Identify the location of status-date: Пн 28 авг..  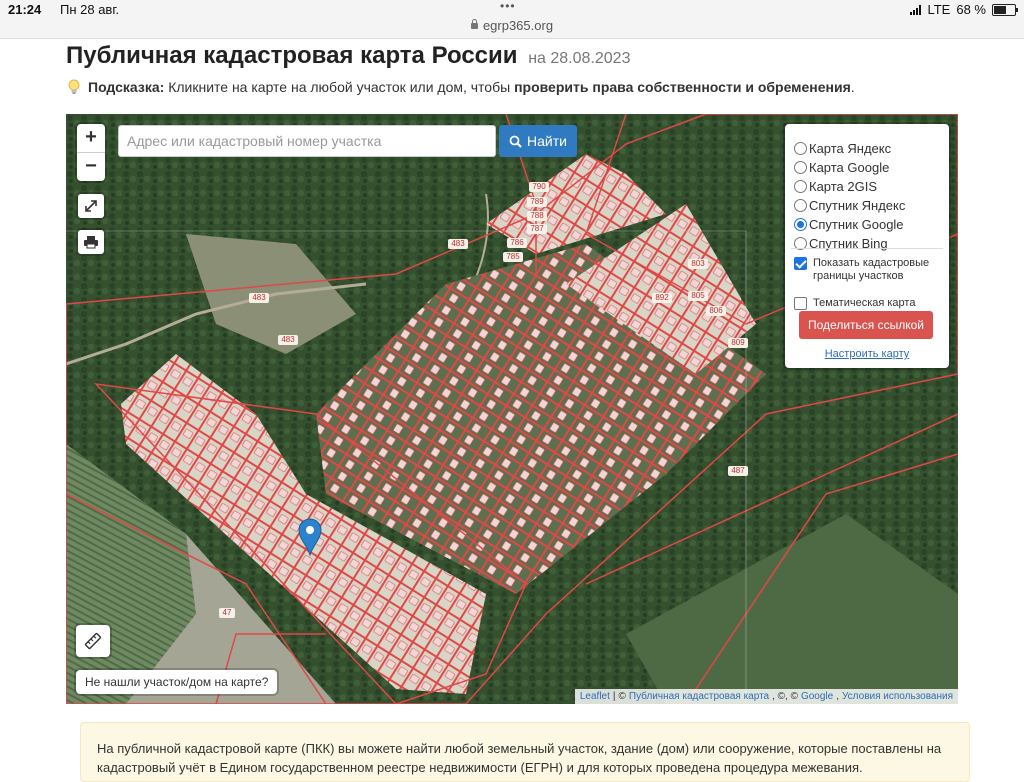
(90, 9).